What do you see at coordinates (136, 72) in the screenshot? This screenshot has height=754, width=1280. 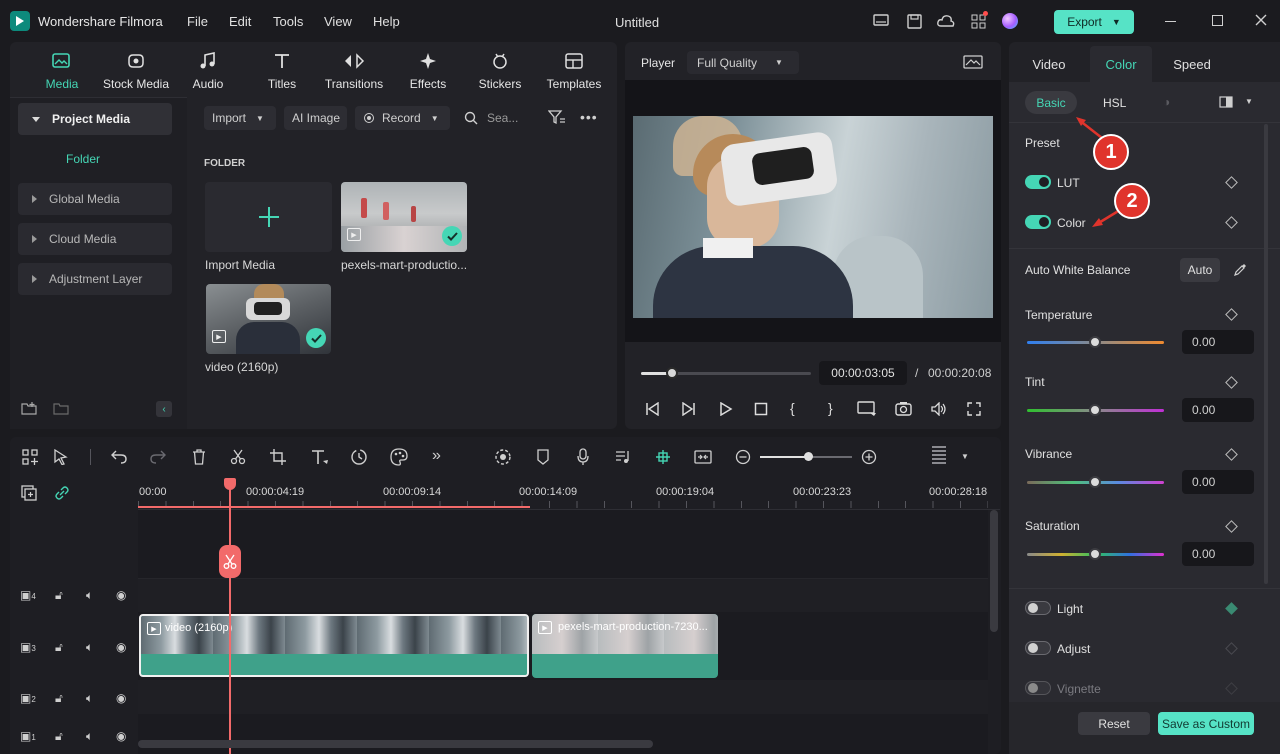 I see `tab-stock-media: Stock Media` at bounding box center [136, 72].